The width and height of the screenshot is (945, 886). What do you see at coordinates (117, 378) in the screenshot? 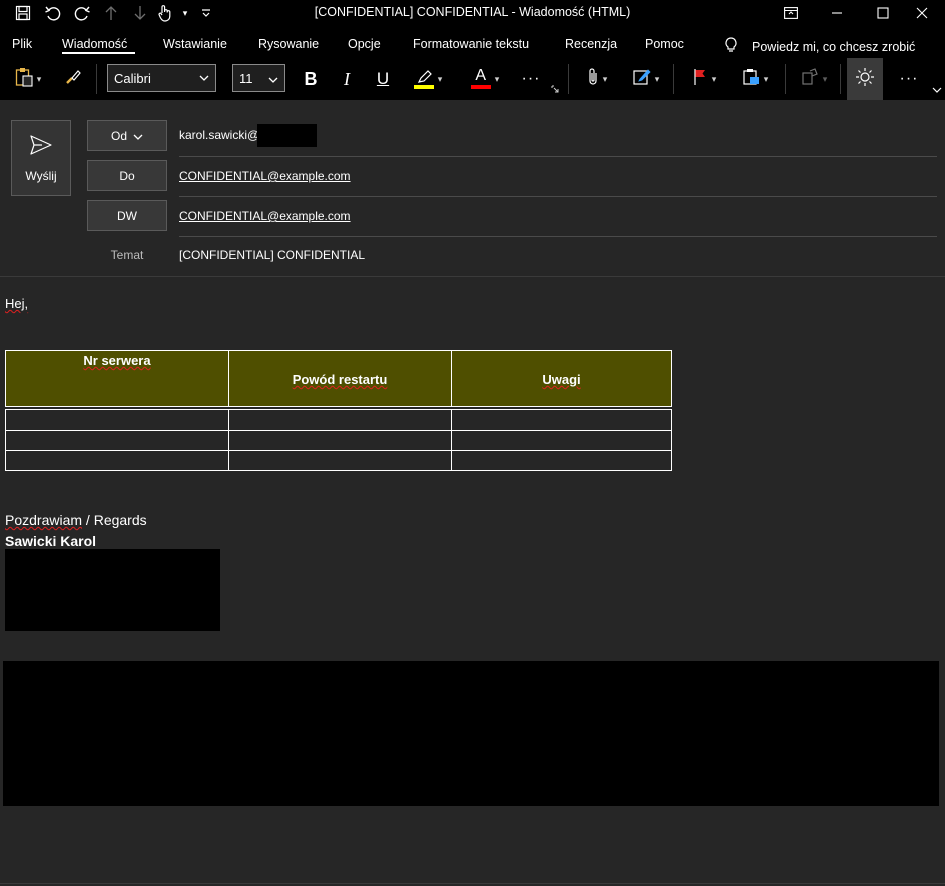
I see `table-header-cell: Nr serwera` at bounding box center [117, 378].